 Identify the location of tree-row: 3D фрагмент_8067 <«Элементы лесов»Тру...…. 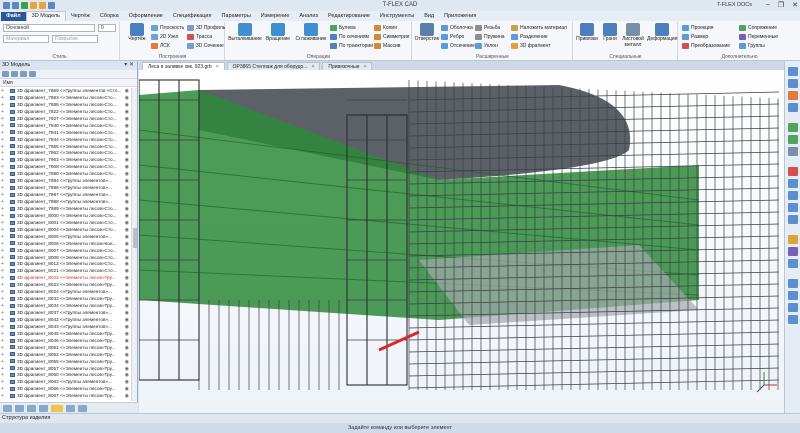
(66, 396).